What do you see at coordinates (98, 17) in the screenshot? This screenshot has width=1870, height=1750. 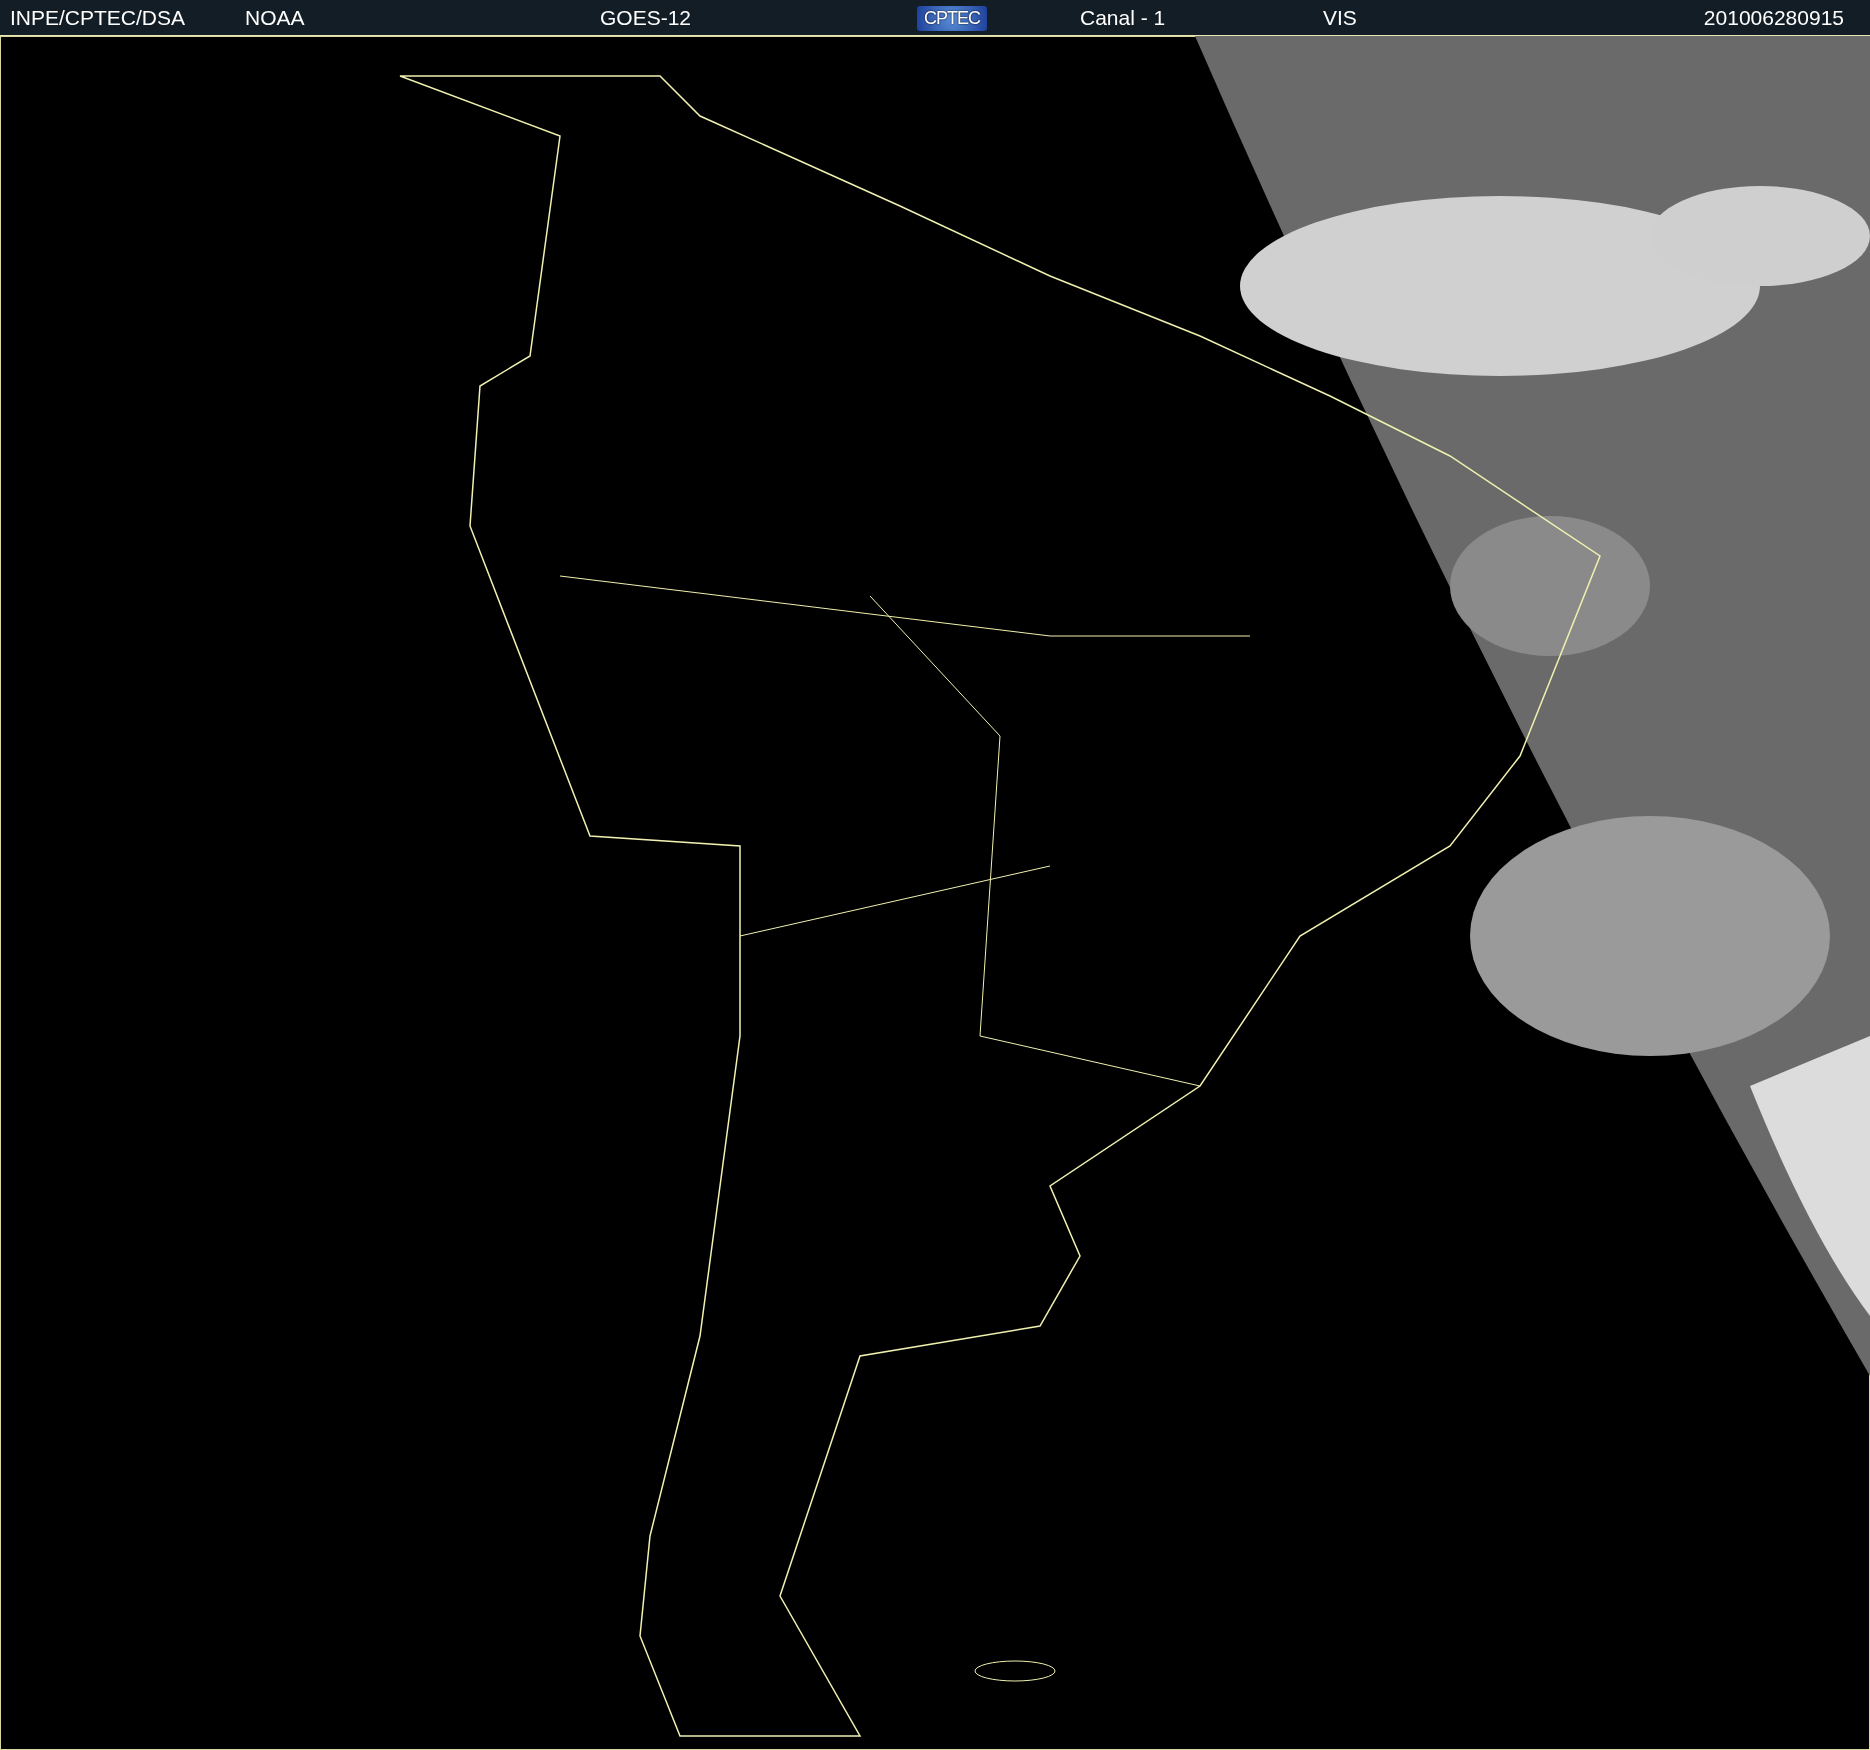 I see `header-label: INPE/CPTEC/DSA` at bounding box center [98, 17].